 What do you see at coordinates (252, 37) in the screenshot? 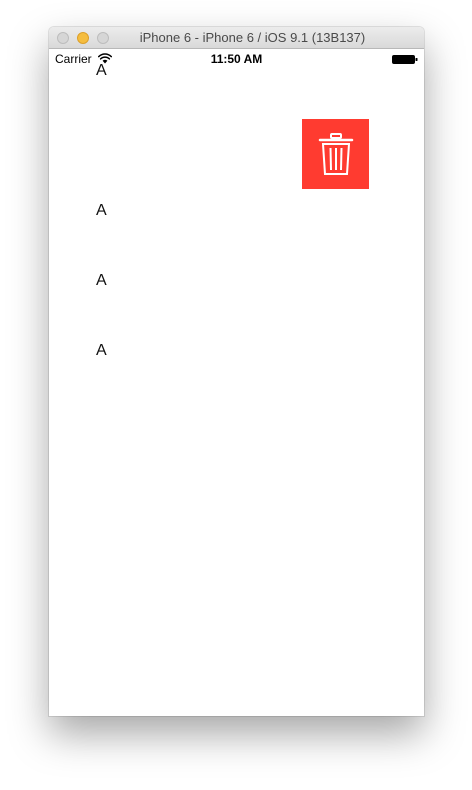
I see `window-title: iPhone 6 - iPhone 6 / iOS 9.1 (13B137)` at bounding box center [252, 37].